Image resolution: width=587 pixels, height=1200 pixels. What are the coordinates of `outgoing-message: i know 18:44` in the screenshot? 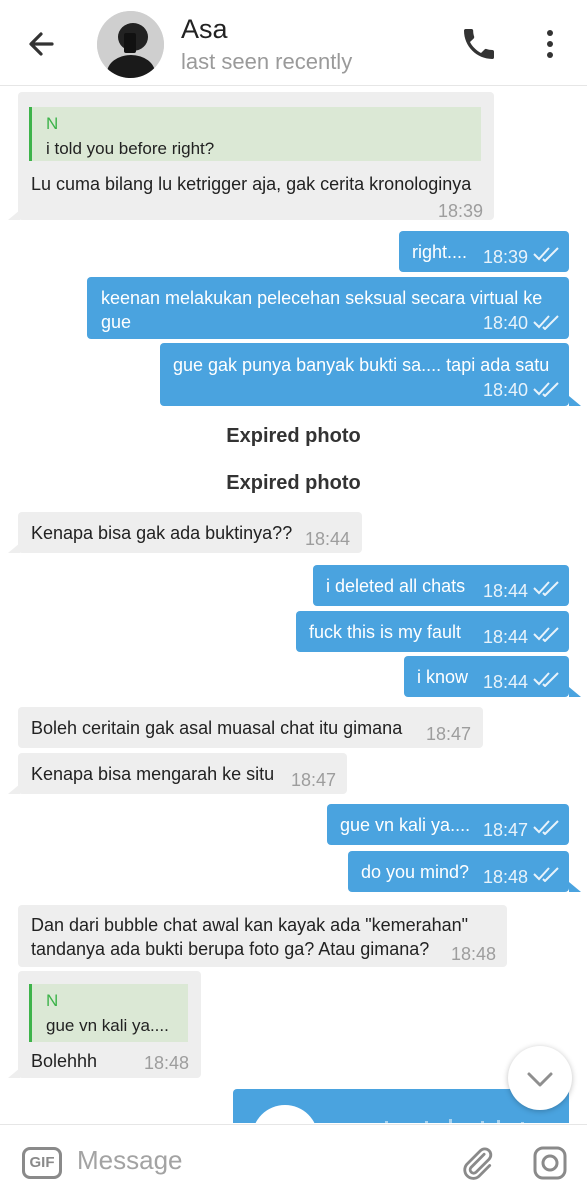 It's located at (486, 676).